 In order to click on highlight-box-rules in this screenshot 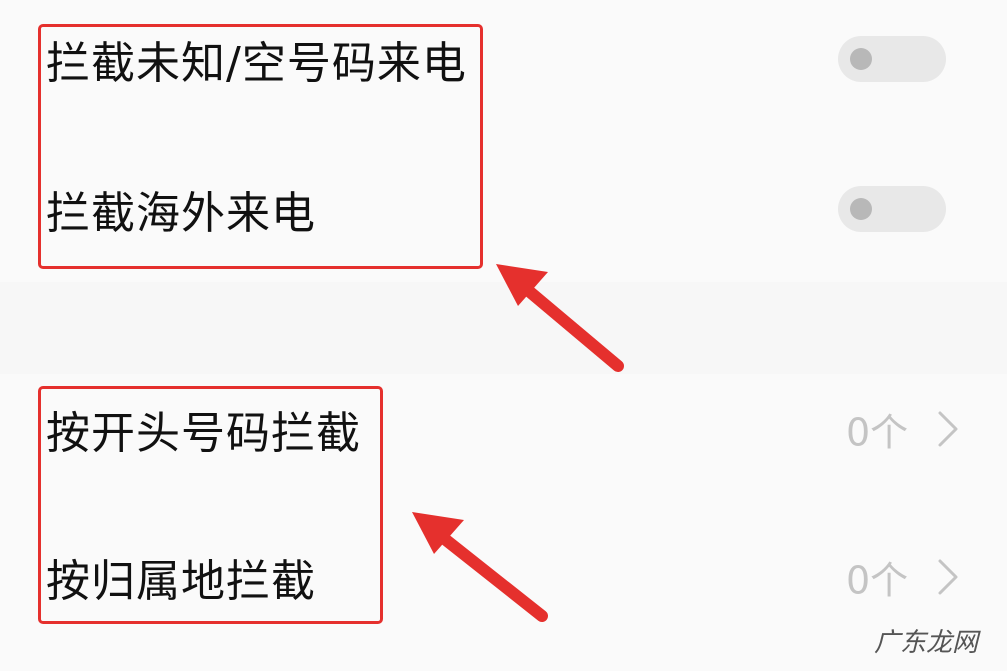, I will do `click(210, 505)`.